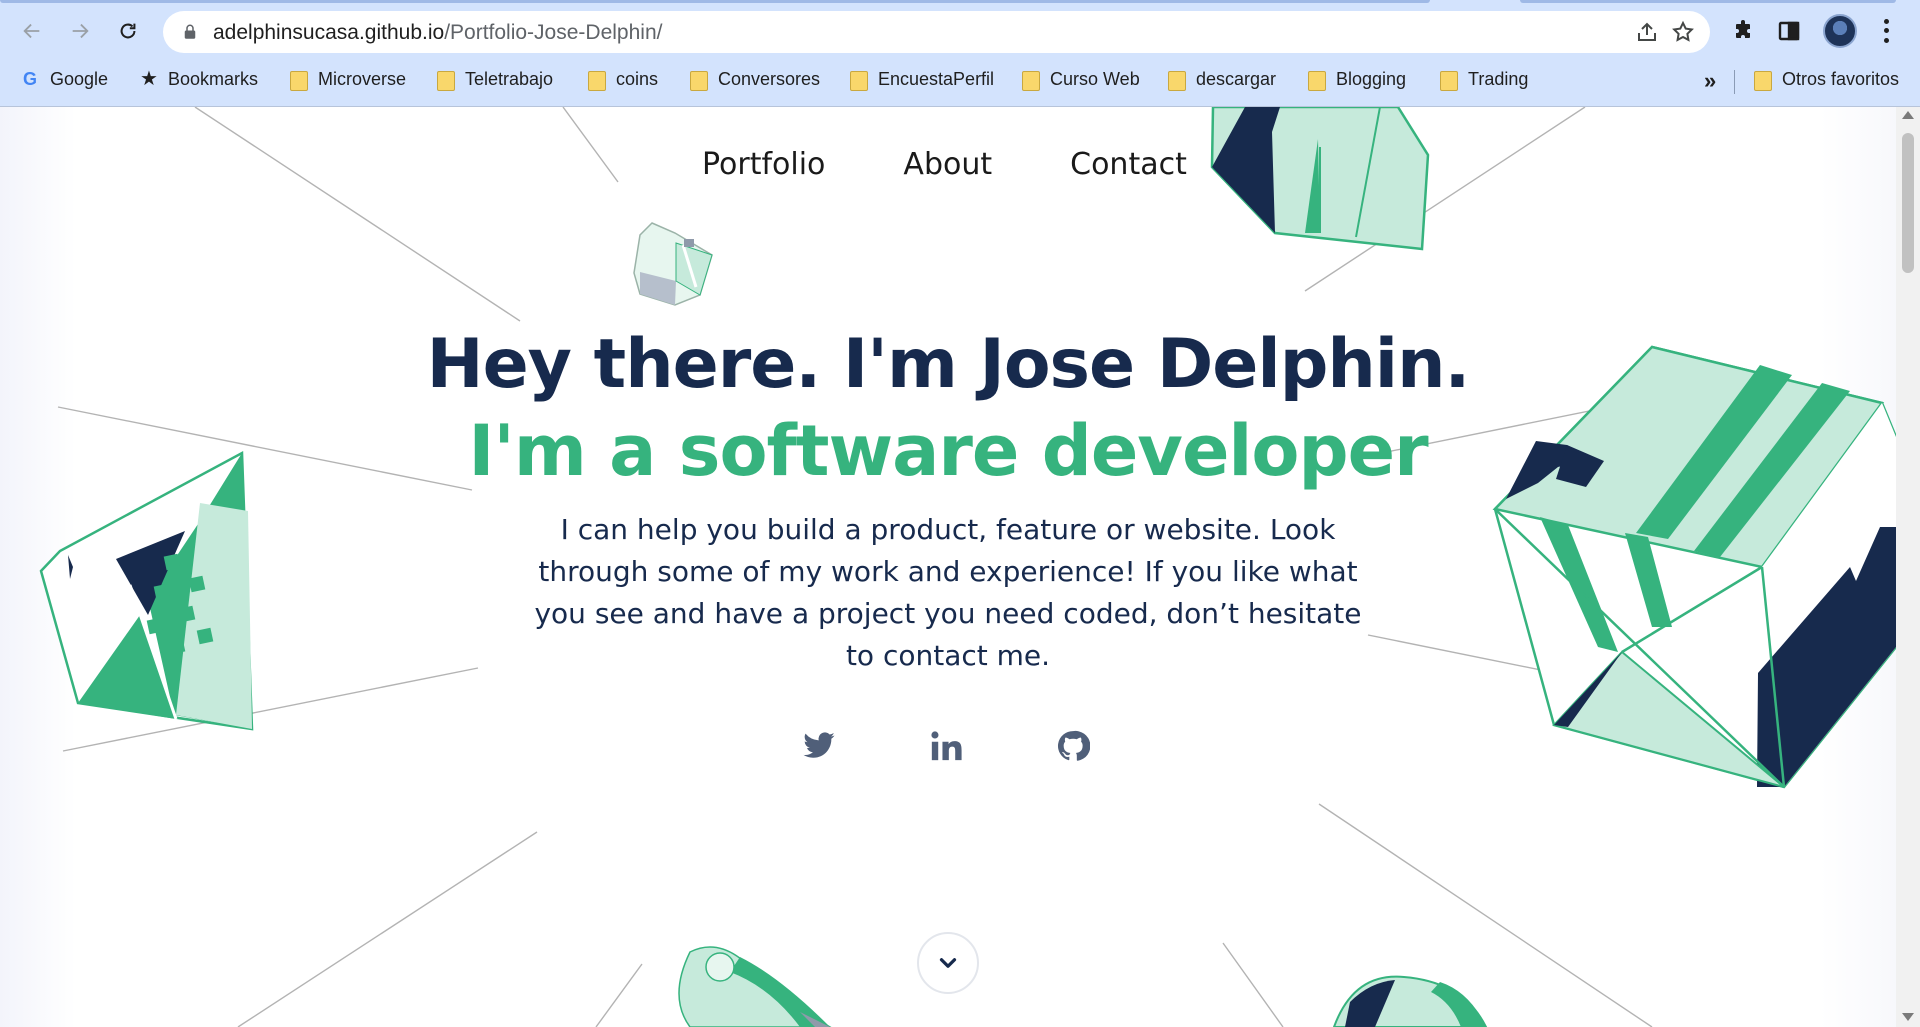  I want to click on bookmark-label: Microverse, so click(362, 78).